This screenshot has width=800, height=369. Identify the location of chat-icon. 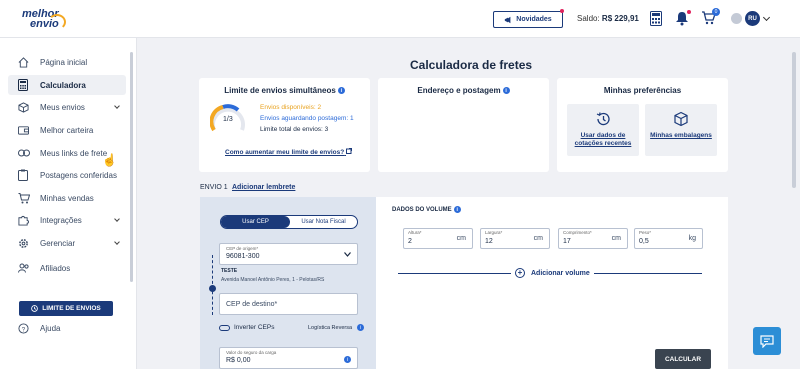
(767, 341).